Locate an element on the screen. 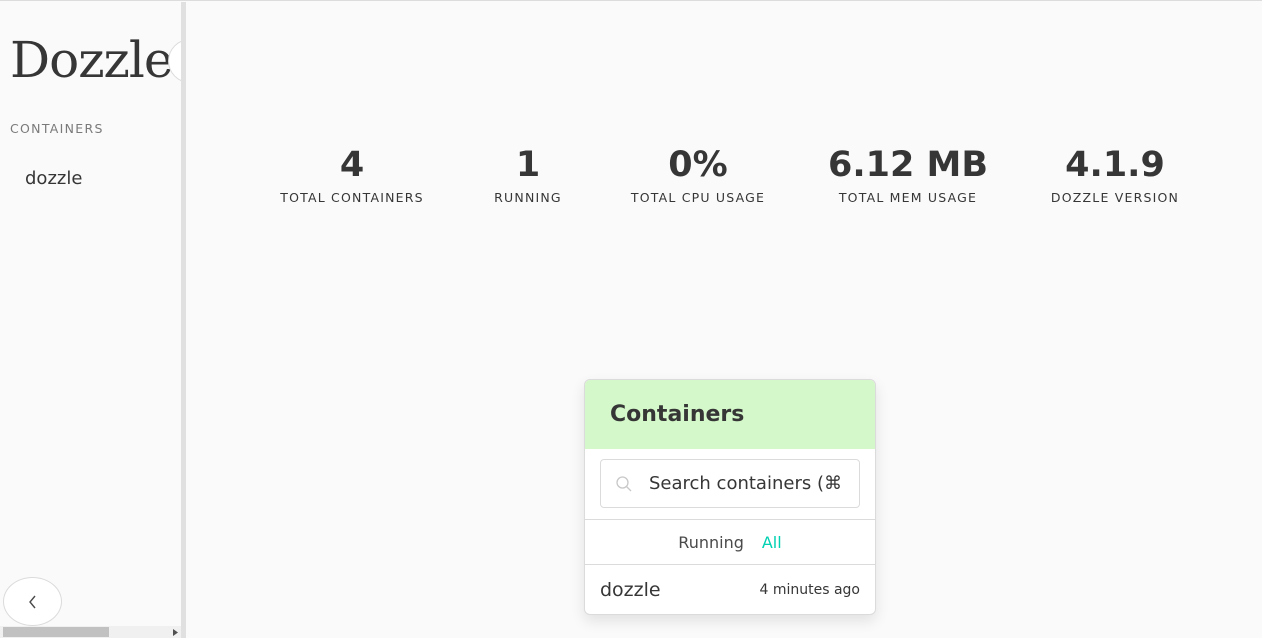 The width and height of the screenshot is (1262, 638). container-created-time: 4 minutes ago is located at coordinates (809, 589).